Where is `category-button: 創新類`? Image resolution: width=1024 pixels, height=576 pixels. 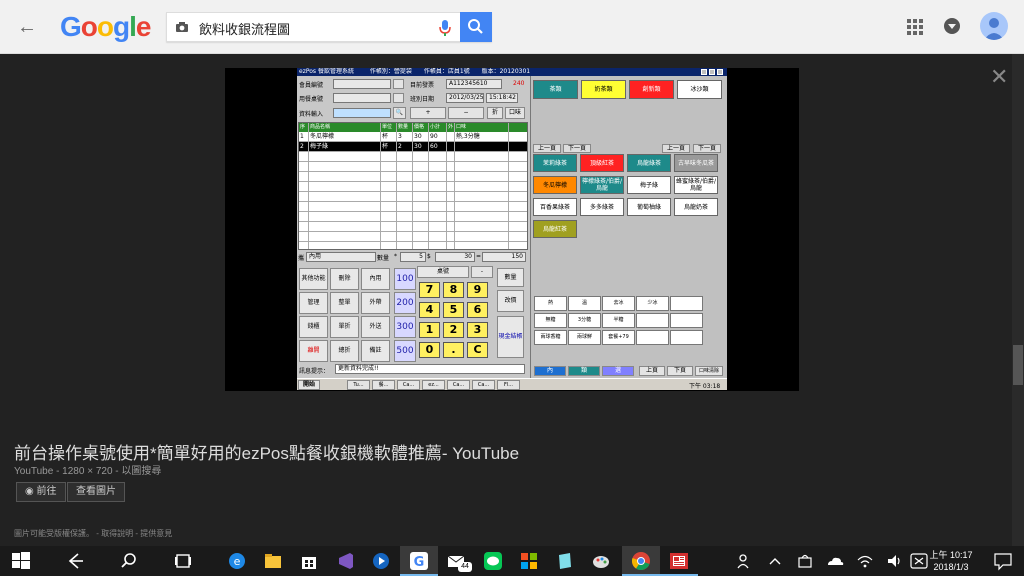
category-button: 創新類 is located at coordinates (651, 89).